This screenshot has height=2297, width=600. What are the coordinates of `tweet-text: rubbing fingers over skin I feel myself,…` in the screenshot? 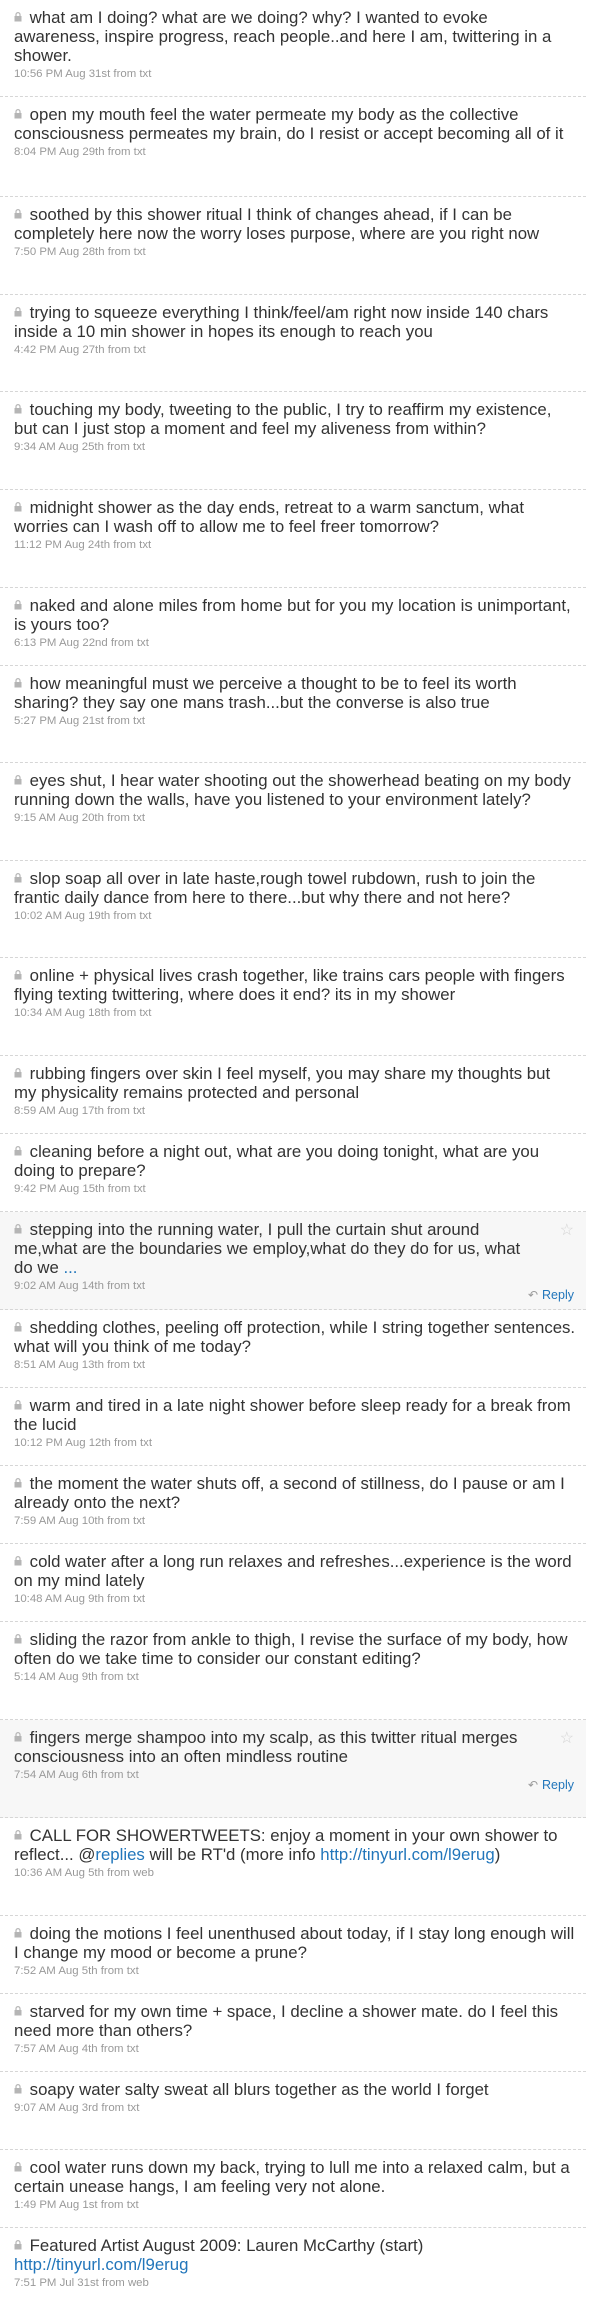 It's located at (295, 1083).